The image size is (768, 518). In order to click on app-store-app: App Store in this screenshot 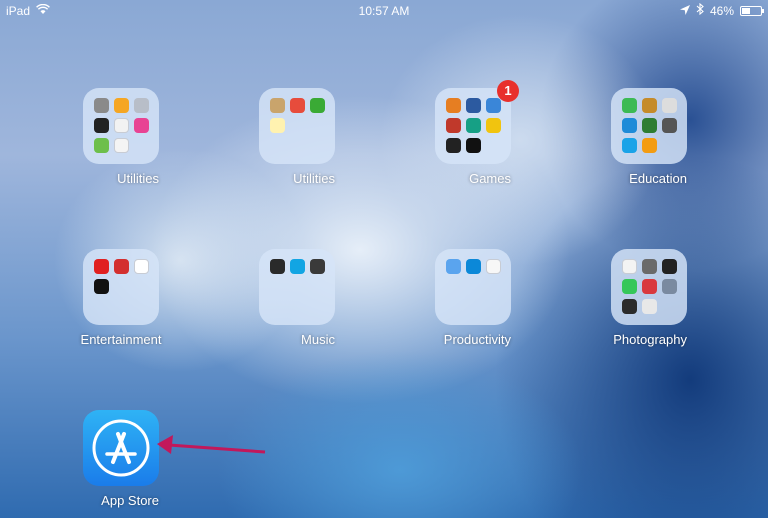, I will do `click(121, 460)`.